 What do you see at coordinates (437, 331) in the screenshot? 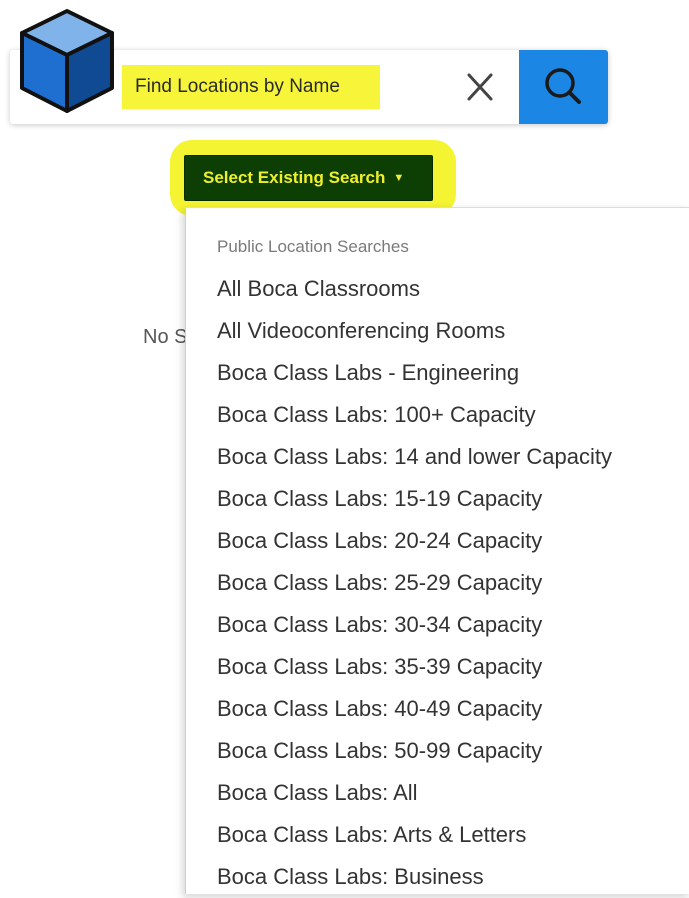
I see `dropdown-item: All Videoconferencing Rooms` at bounding box center [437, 331].